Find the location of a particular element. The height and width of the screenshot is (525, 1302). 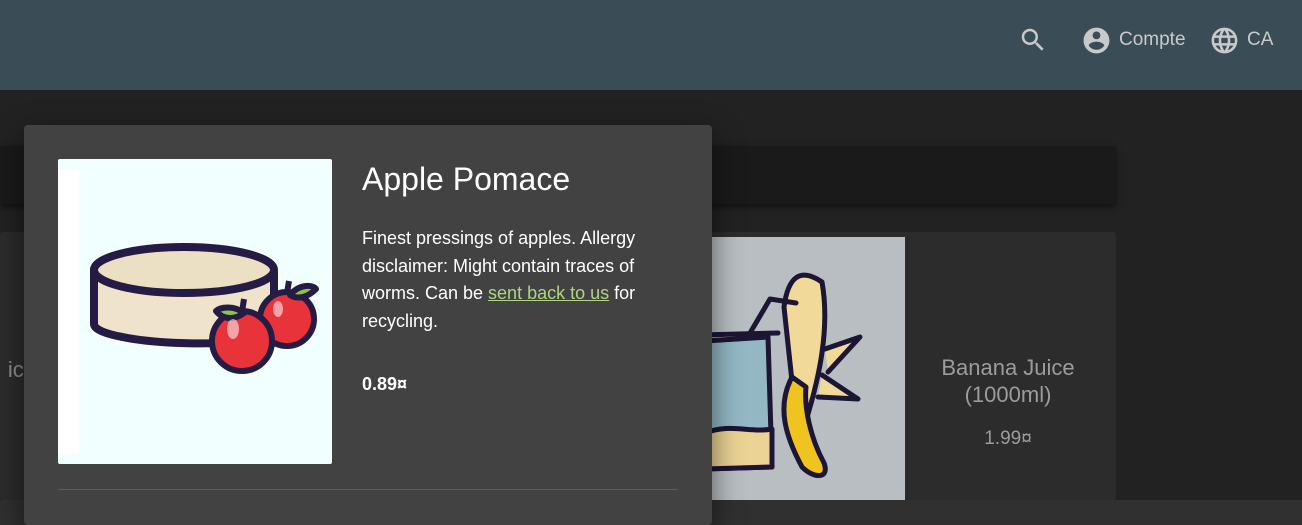

language-label: CA is located at coordinates (1260, 39).